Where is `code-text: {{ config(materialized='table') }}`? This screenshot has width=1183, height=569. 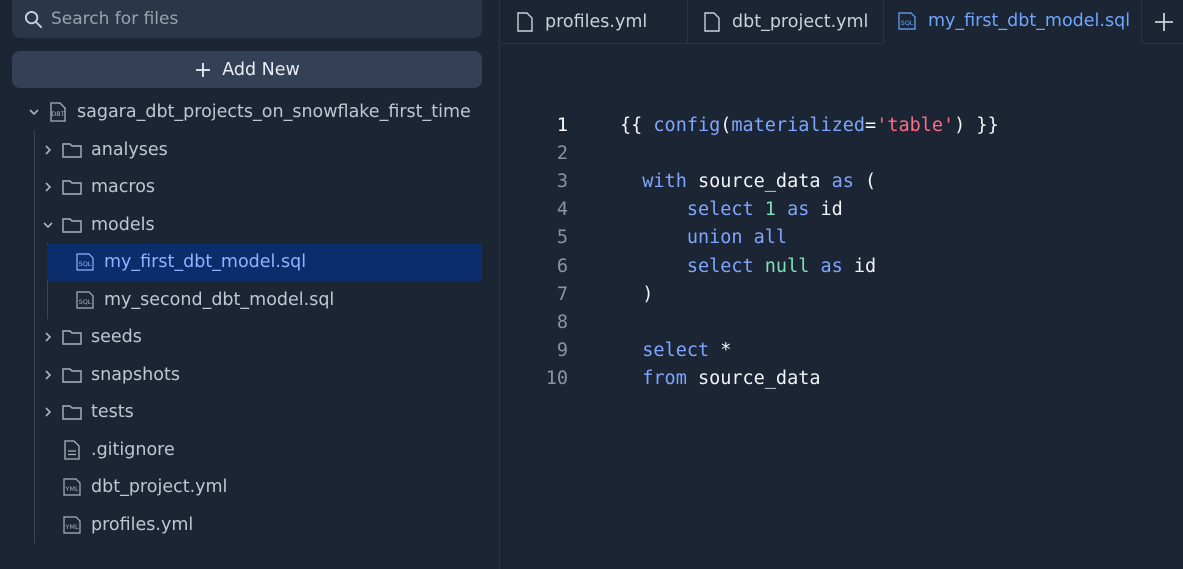 code-text: {{ config(materialized='table') }} is located at coordinates (809, 126).